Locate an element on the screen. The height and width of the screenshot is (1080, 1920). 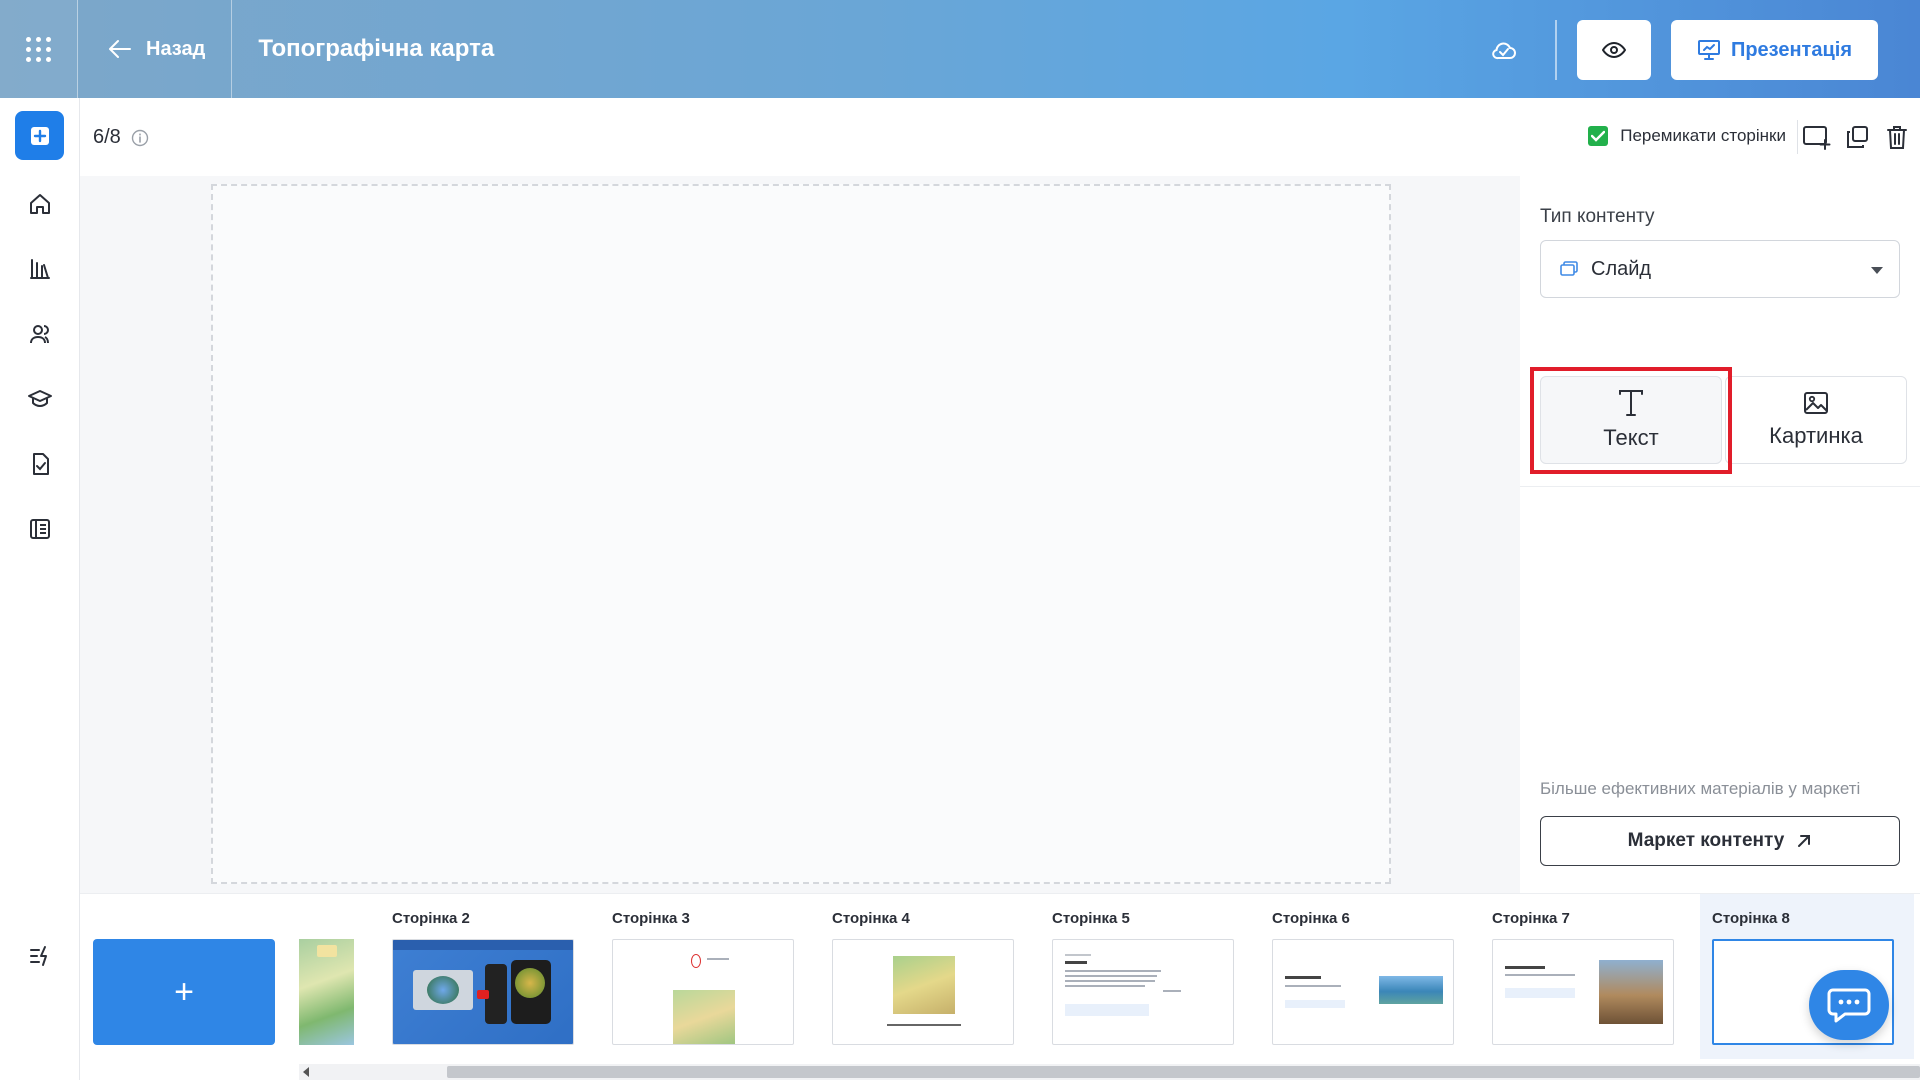
arrow-up-right-icon is located at coordinates (1804, 841).